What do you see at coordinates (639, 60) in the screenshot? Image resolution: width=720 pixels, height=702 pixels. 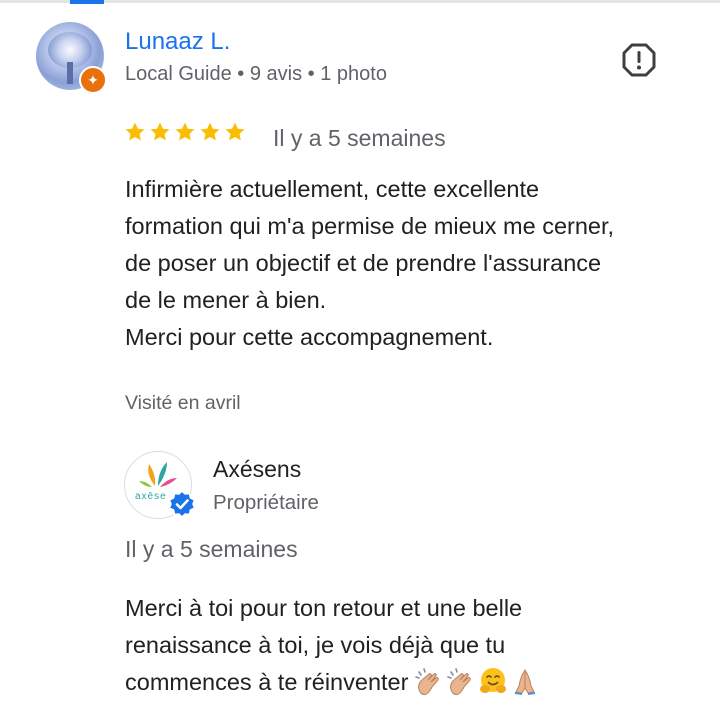 I see `report-review-icon` at bounding box center [639, 60].